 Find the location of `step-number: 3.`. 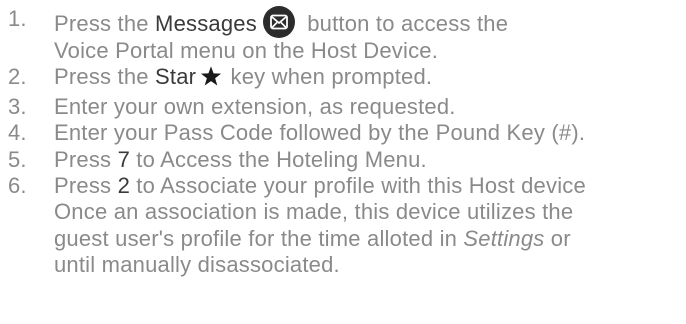

step-number: 3. is located at coordinates (17, 106).